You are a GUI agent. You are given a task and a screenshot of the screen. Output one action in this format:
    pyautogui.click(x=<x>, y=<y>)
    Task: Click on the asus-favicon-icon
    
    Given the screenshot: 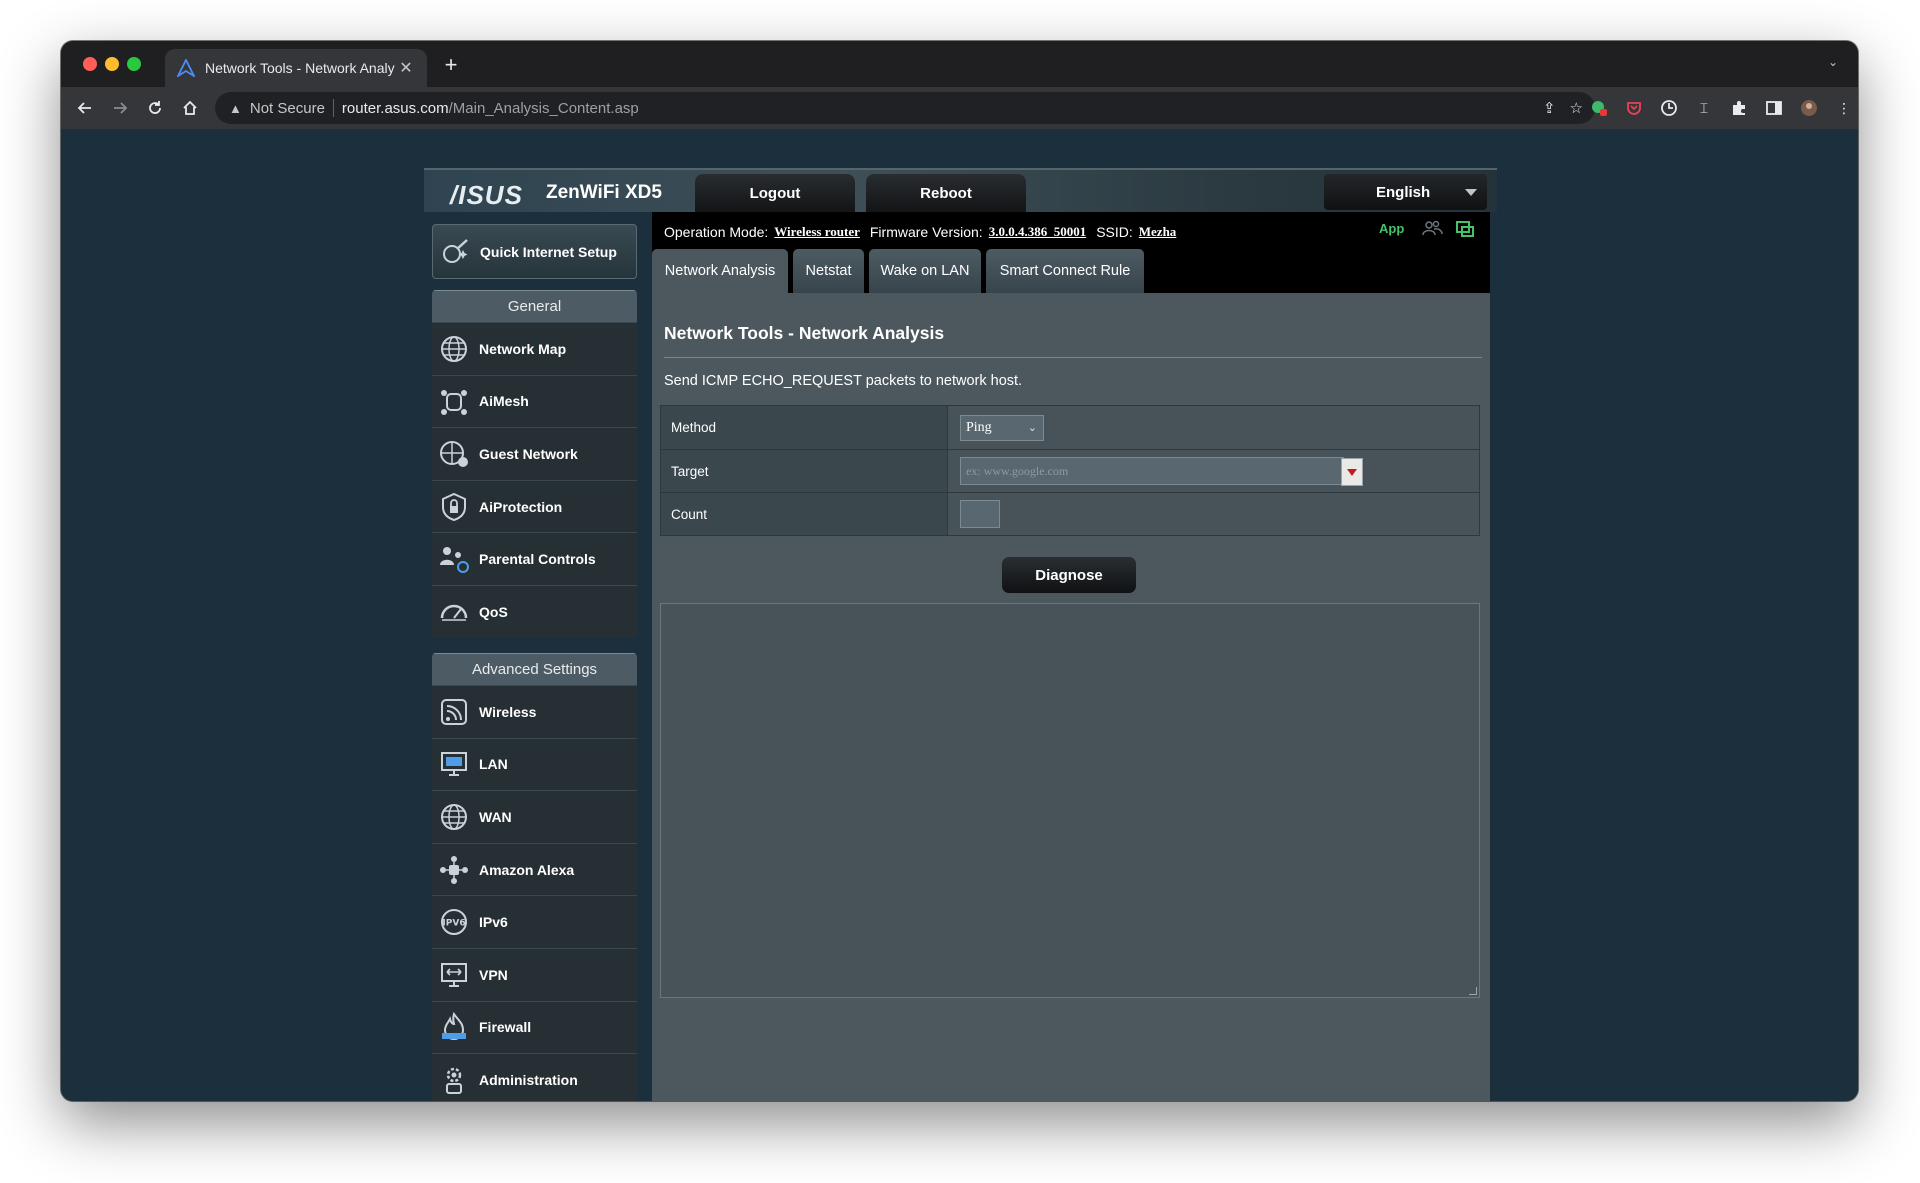 What is the action you would take?
    pyautogui.click(x=186, y=68)
    